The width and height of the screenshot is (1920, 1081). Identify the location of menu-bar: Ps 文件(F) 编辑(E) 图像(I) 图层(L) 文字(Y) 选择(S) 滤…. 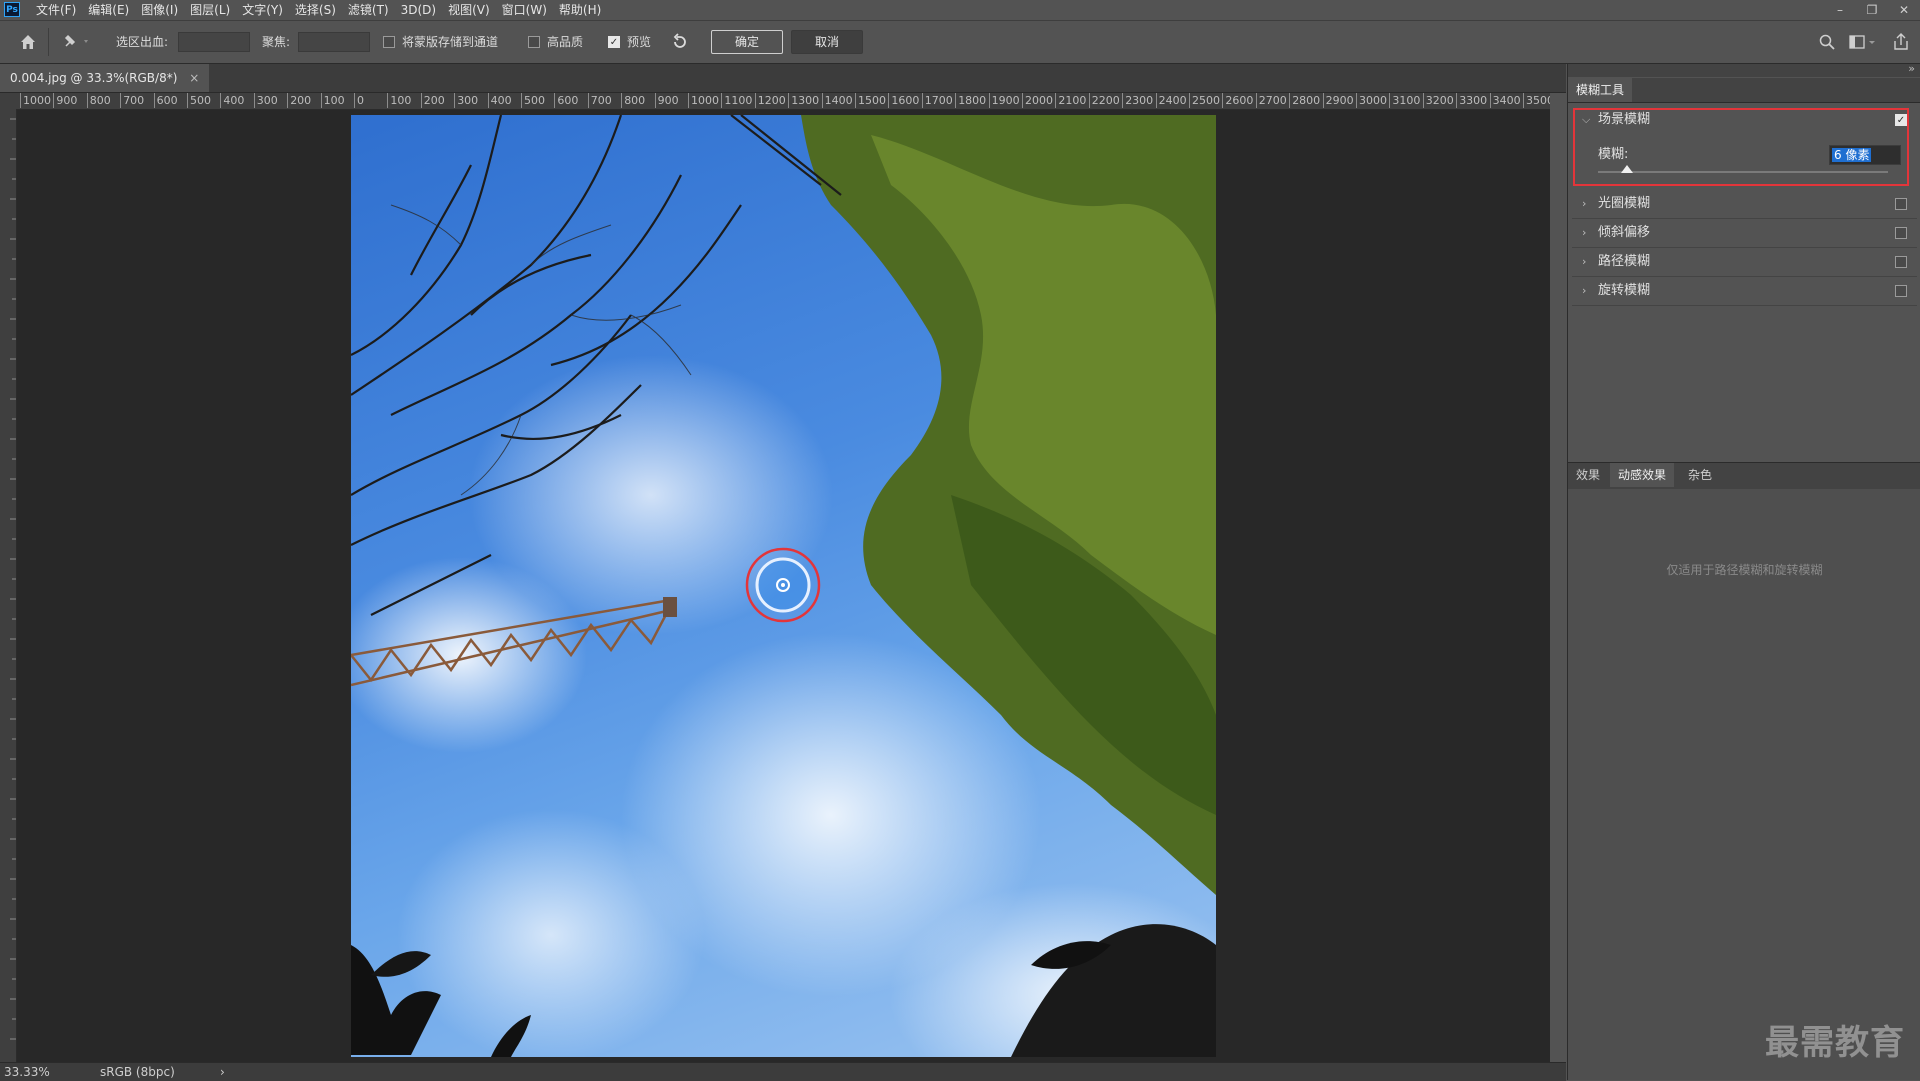
(960, 10).